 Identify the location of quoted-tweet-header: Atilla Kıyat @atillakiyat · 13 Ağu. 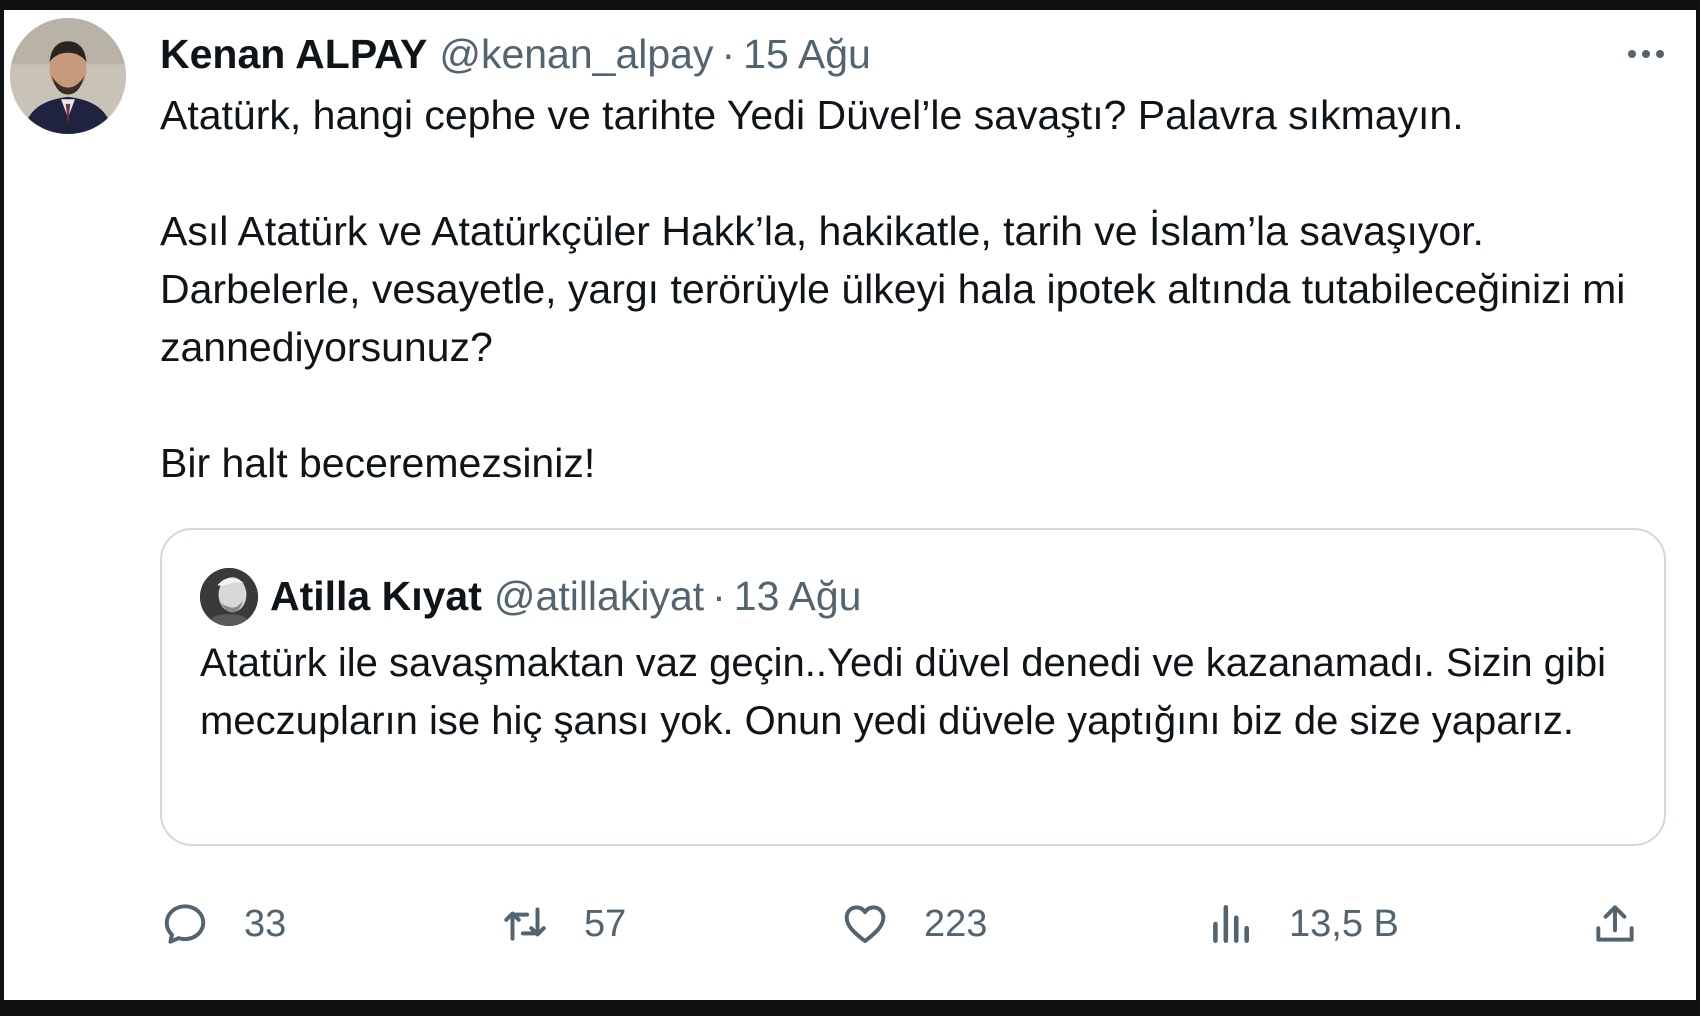
(565, 596).